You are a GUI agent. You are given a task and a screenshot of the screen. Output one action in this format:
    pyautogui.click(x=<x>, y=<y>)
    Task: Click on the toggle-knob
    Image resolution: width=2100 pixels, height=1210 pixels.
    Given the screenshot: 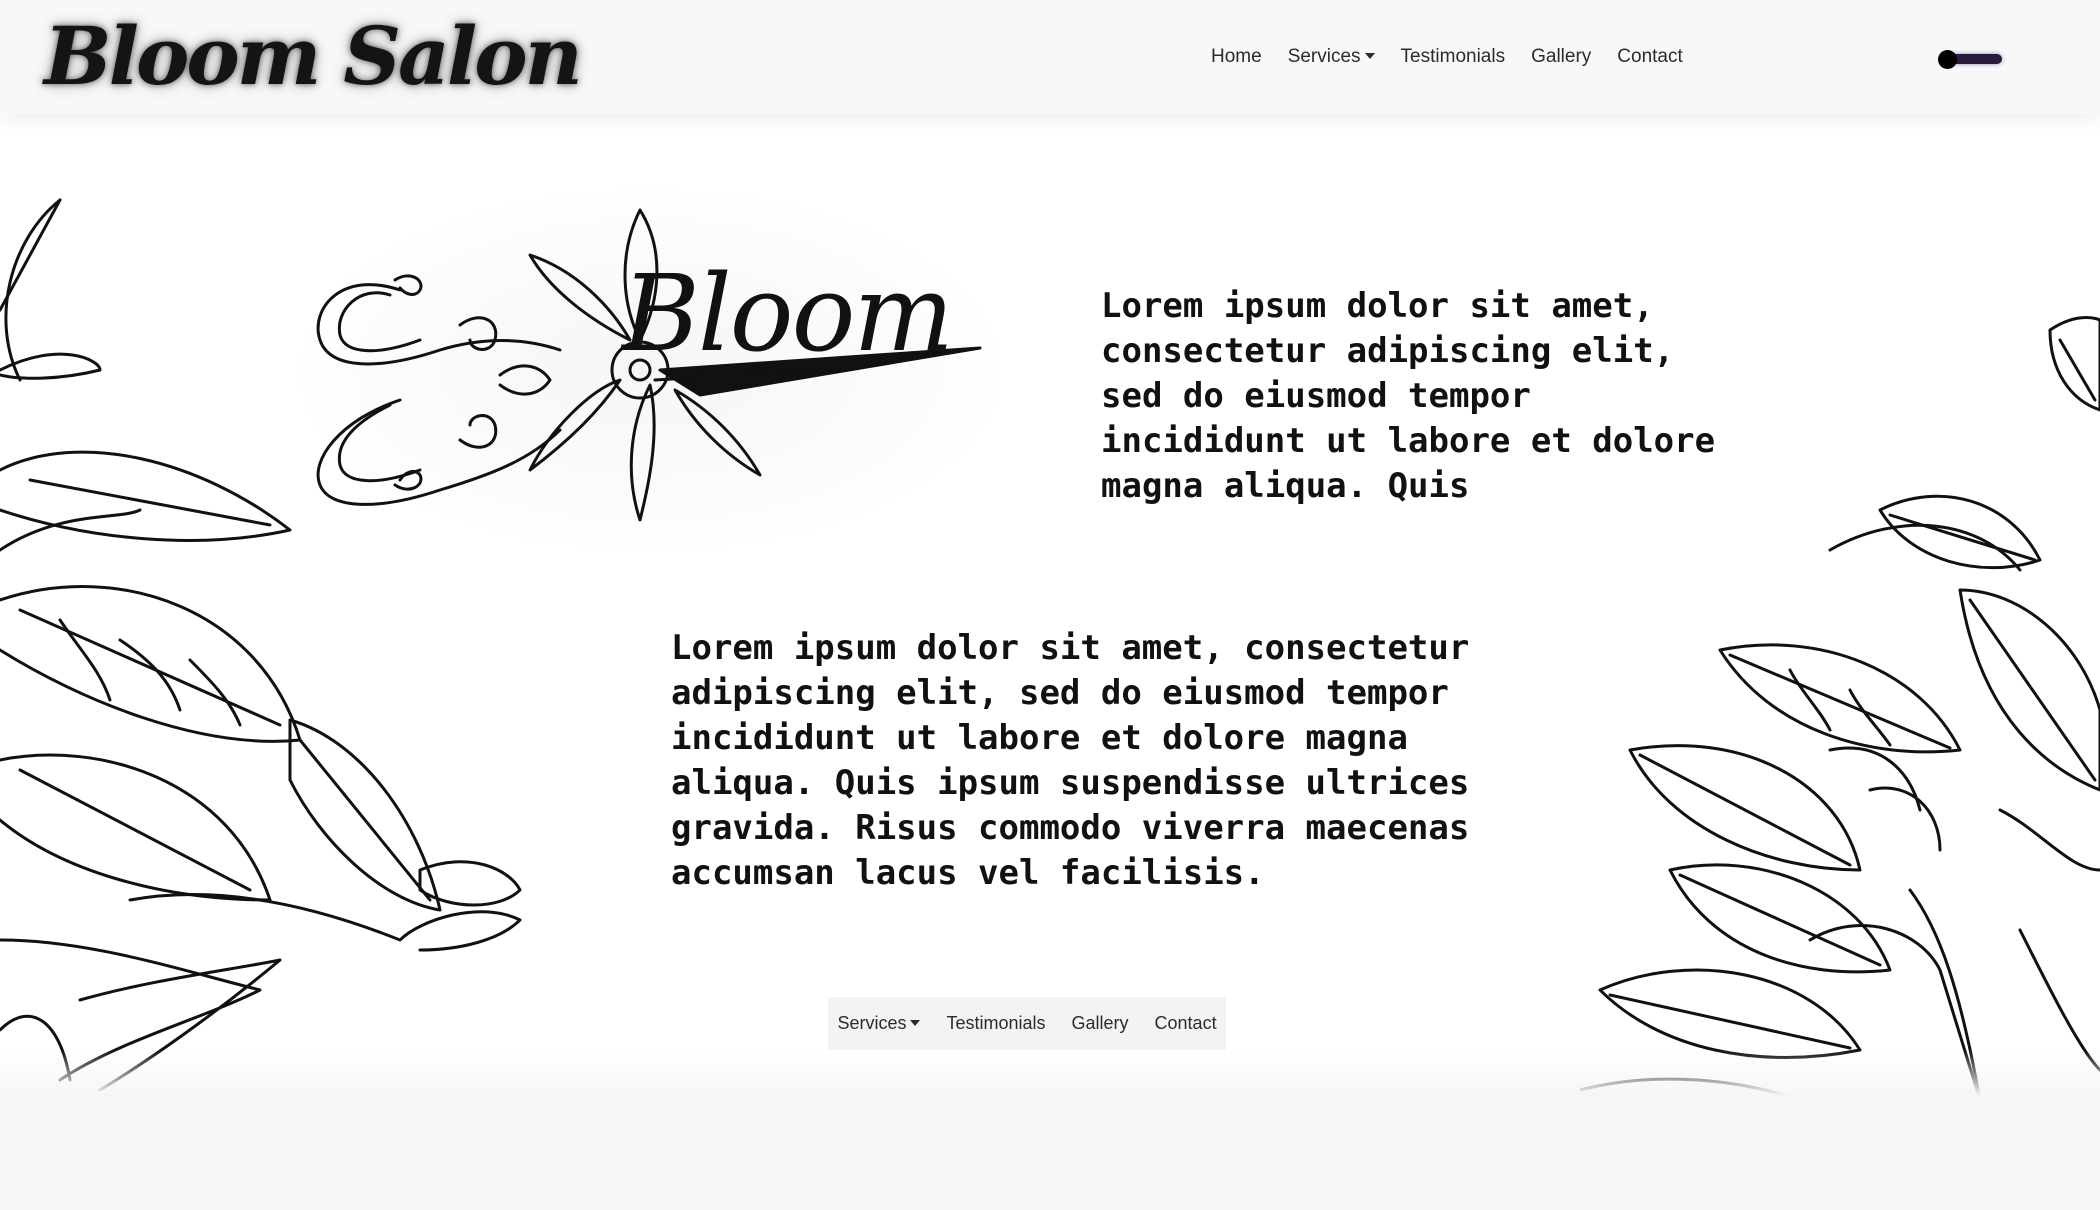 What is the action you would take?
    pyautogui.click(x=1947, y=59)
    